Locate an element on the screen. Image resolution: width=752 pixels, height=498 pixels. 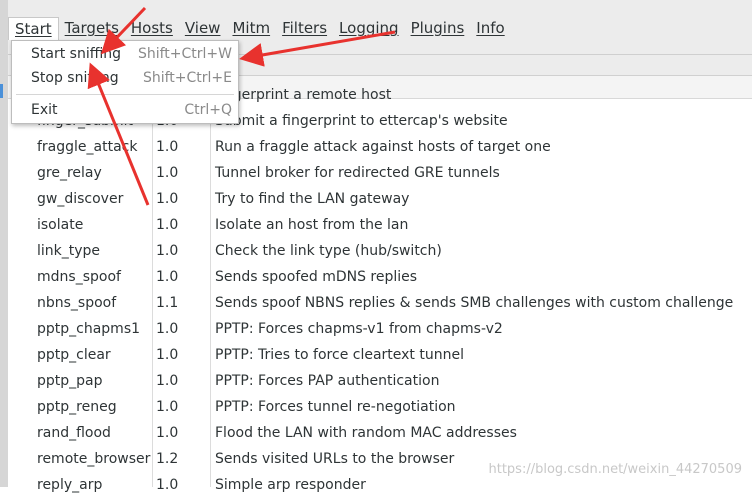
menu-item-label: Exit is located at coordinates (44, 110).